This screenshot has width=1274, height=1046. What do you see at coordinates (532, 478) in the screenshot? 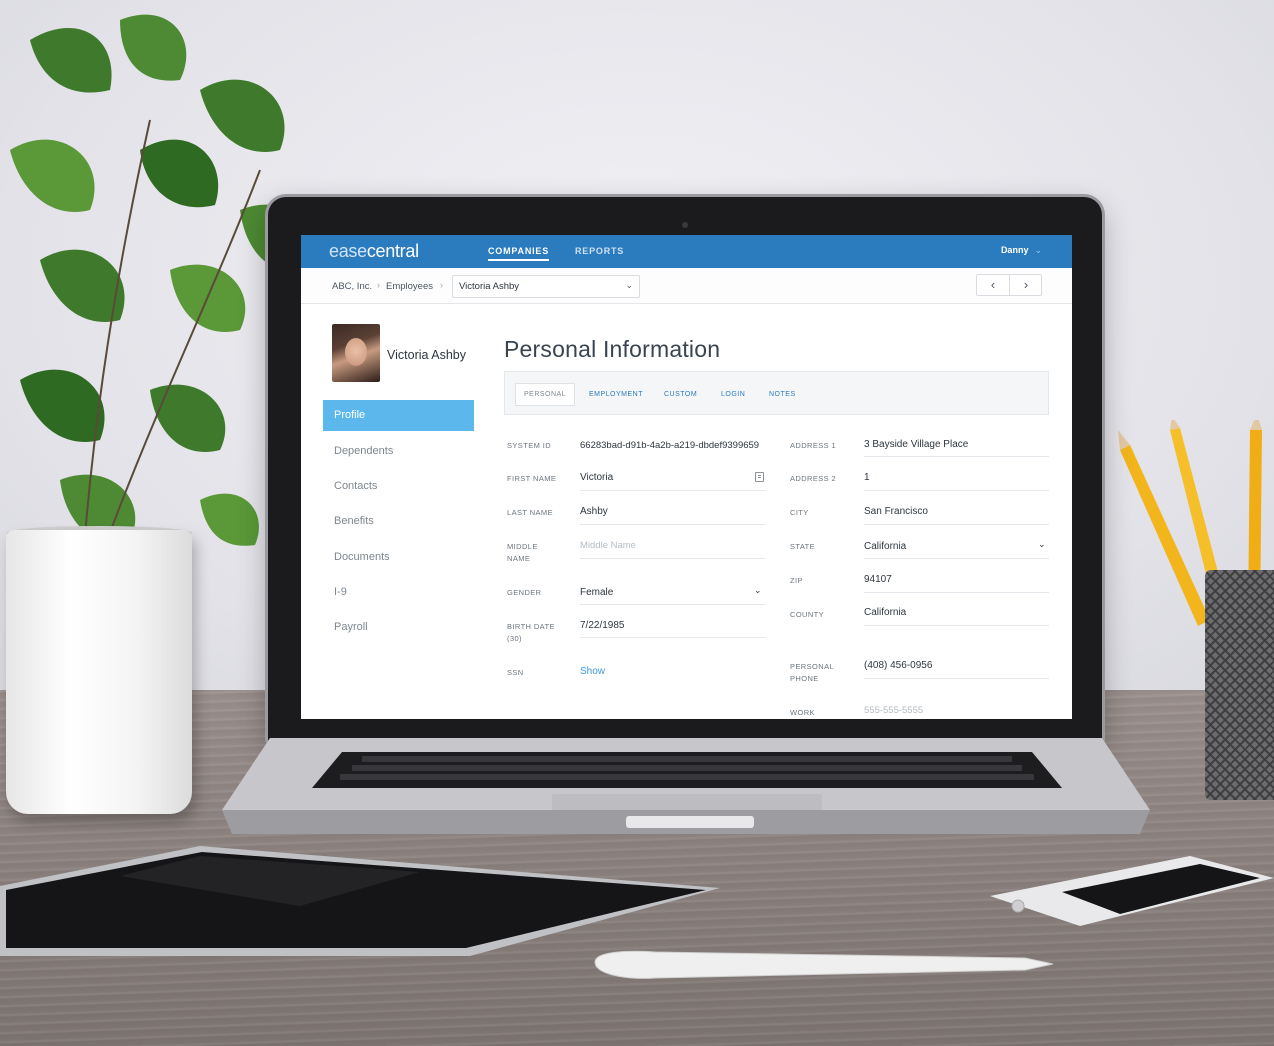
I see `first-name-label: FIRST NAME` at bounding box center [532, 478].